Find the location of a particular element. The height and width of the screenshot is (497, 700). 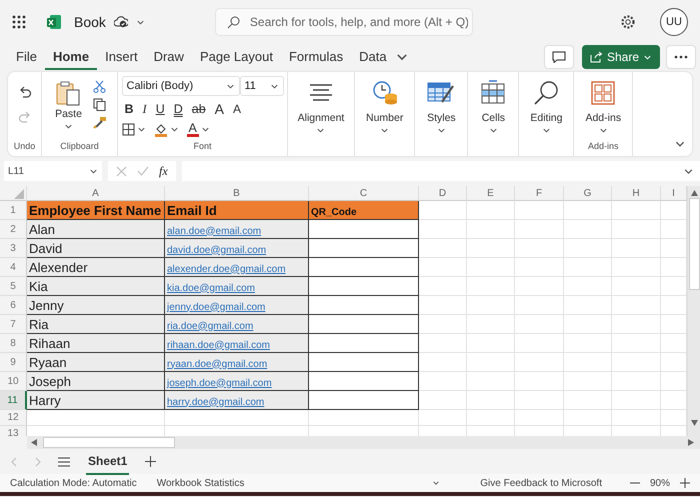

row-header: 2 is located at coordinates (13, 229).